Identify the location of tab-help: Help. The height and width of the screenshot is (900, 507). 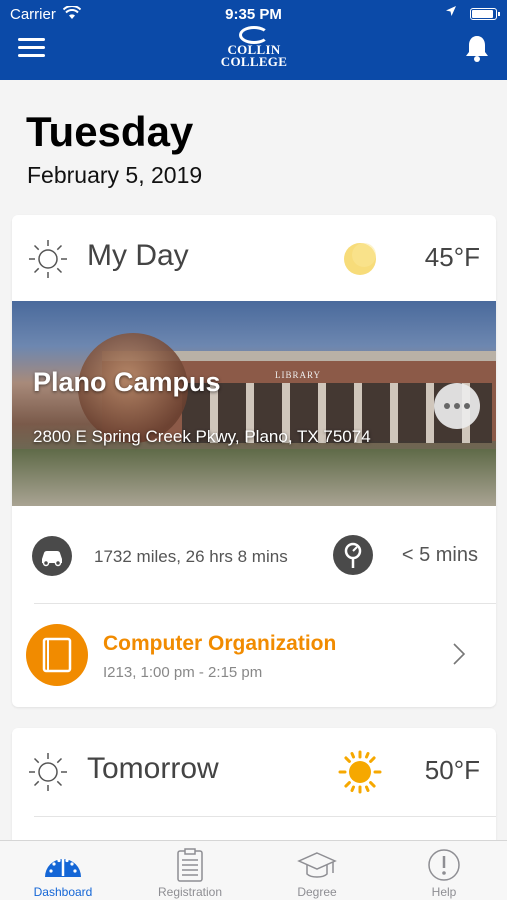
(444, 870).